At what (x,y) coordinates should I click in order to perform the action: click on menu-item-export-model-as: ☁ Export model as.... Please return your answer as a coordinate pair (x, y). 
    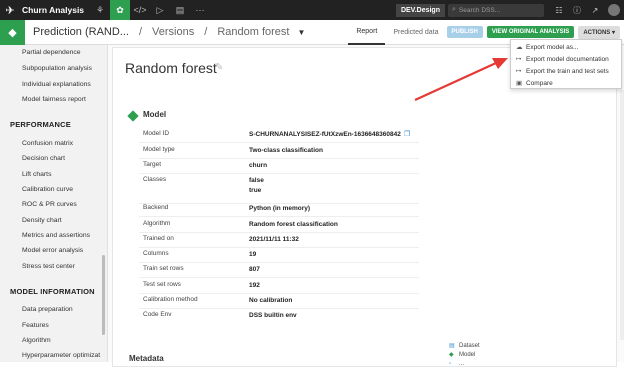
    Looking at the image, I should click on (547, 47).